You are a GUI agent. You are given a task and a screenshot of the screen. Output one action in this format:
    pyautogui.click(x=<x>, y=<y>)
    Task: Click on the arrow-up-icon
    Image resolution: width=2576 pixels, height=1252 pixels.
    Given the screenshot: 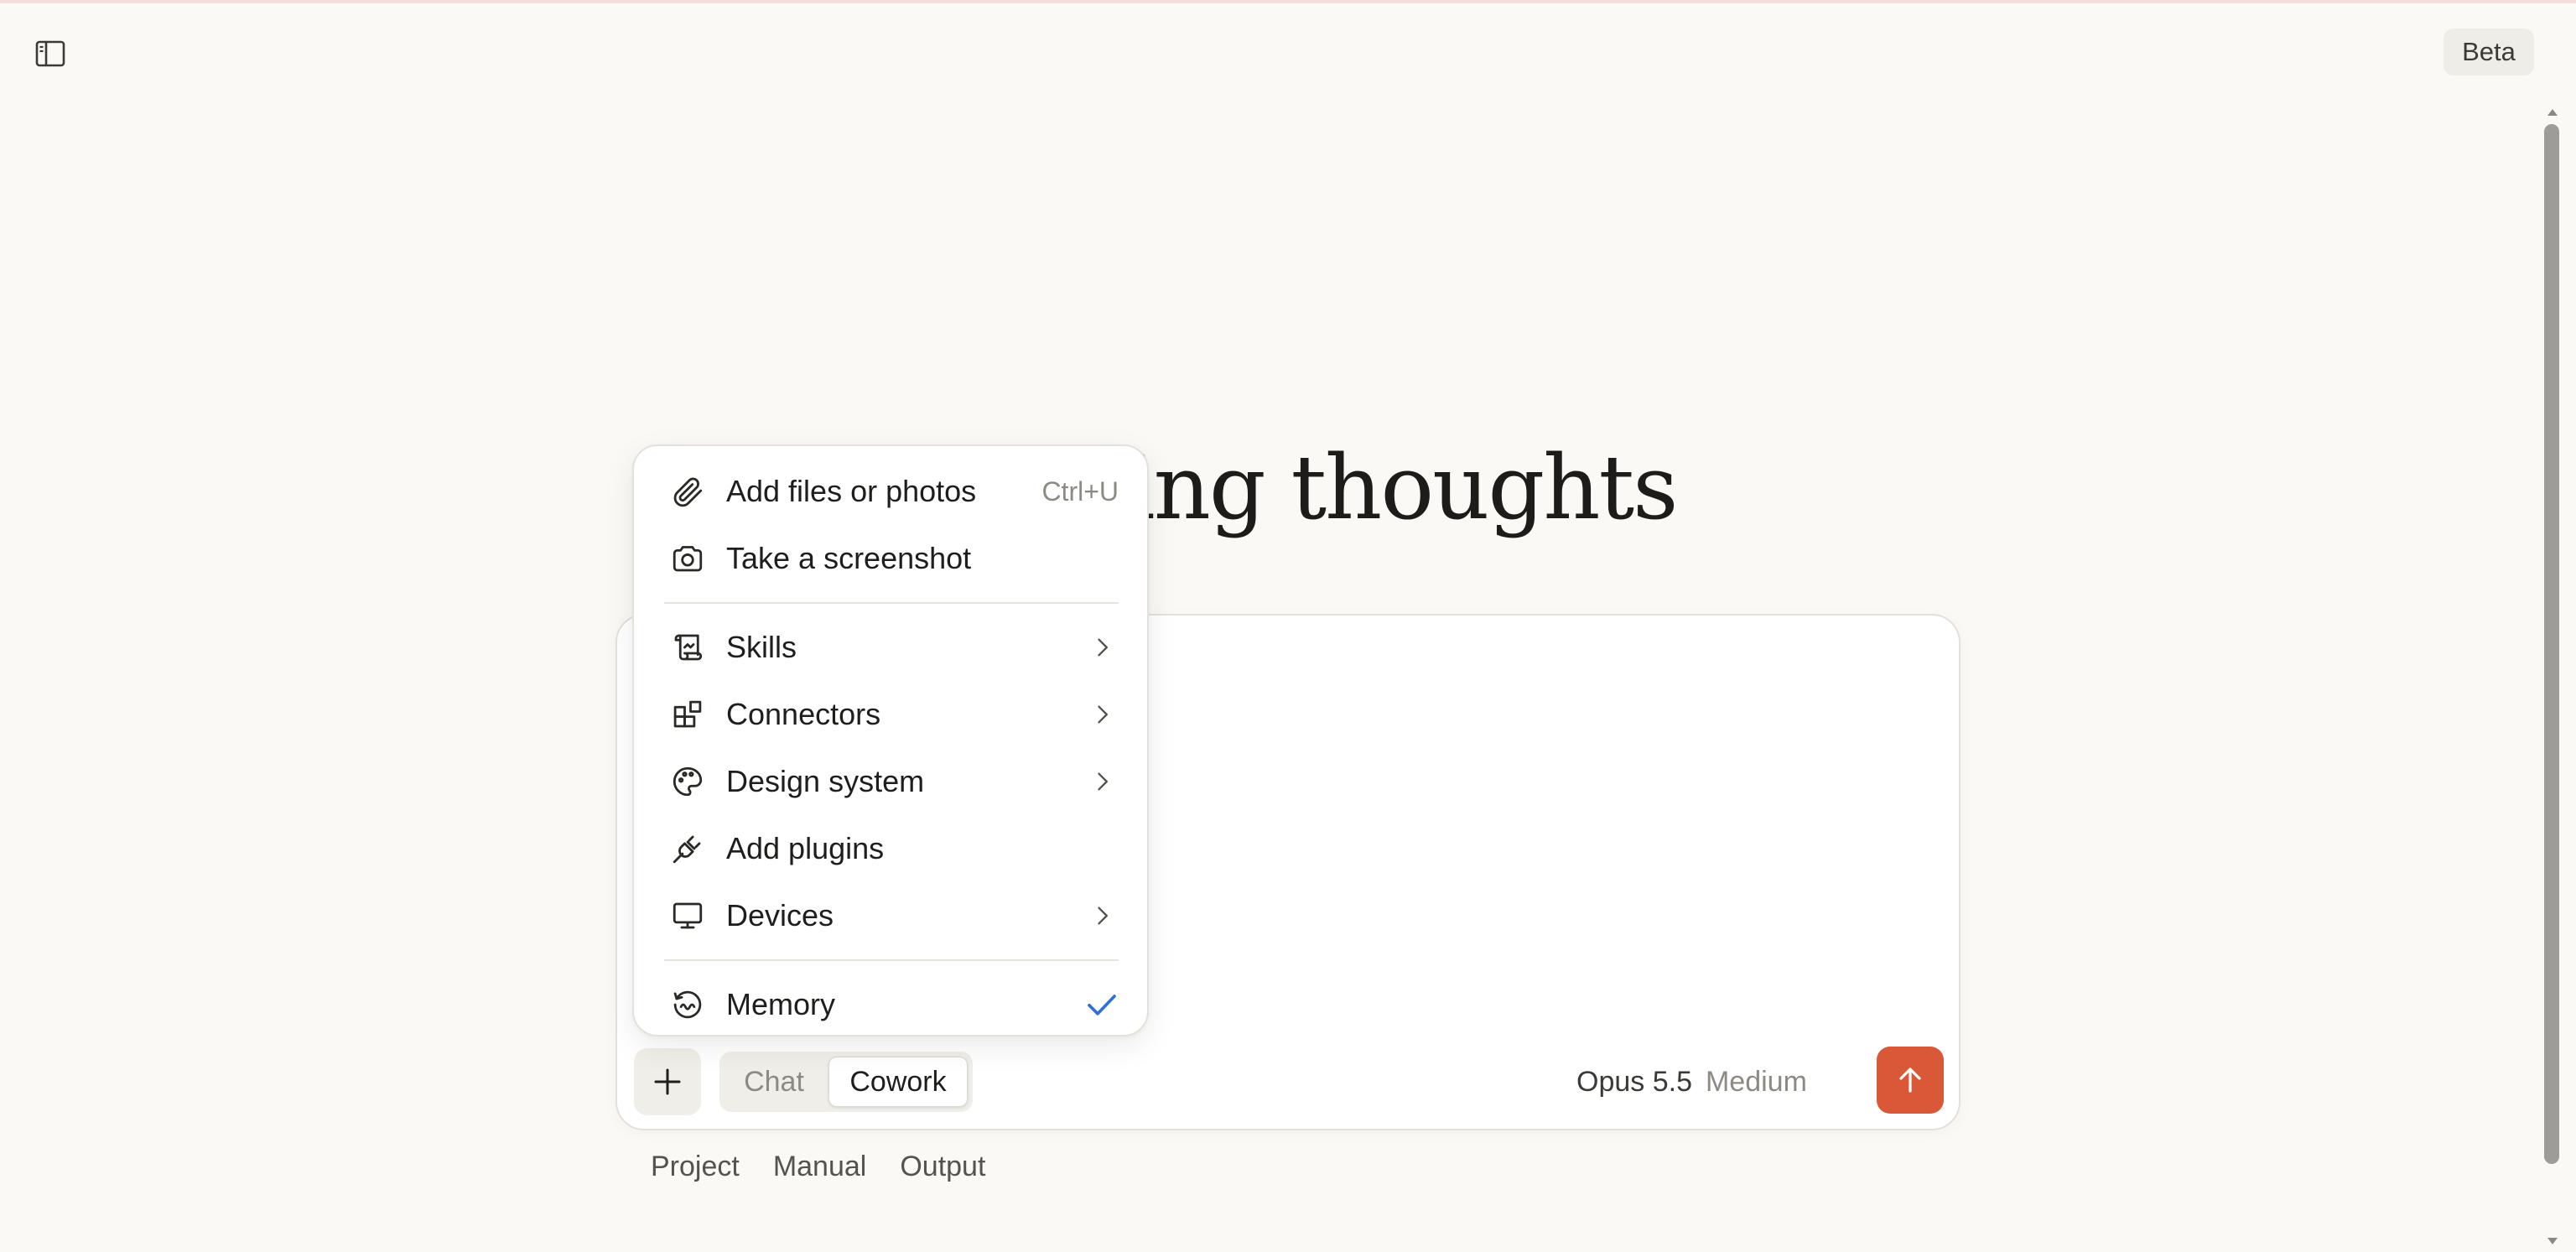 What is the action you would take?
    pyautogui.click(x=1910, y=1080)
    